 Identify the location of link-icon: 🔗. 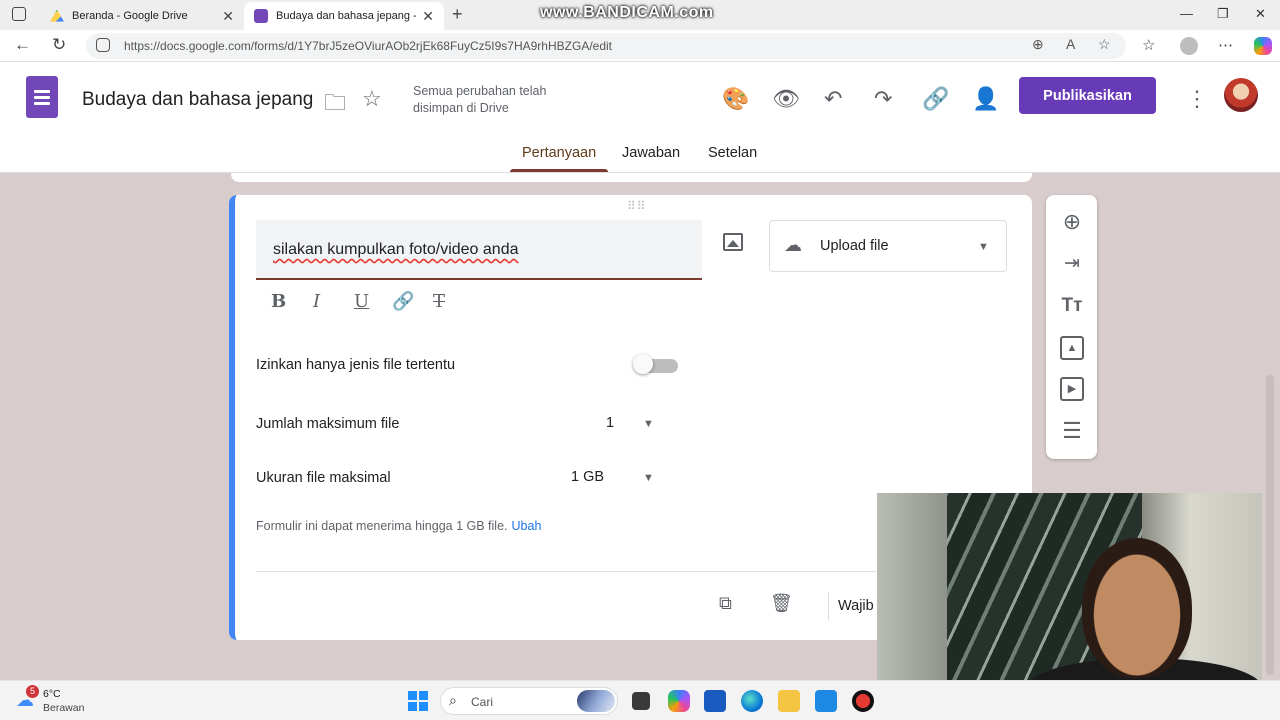
(403, 301).